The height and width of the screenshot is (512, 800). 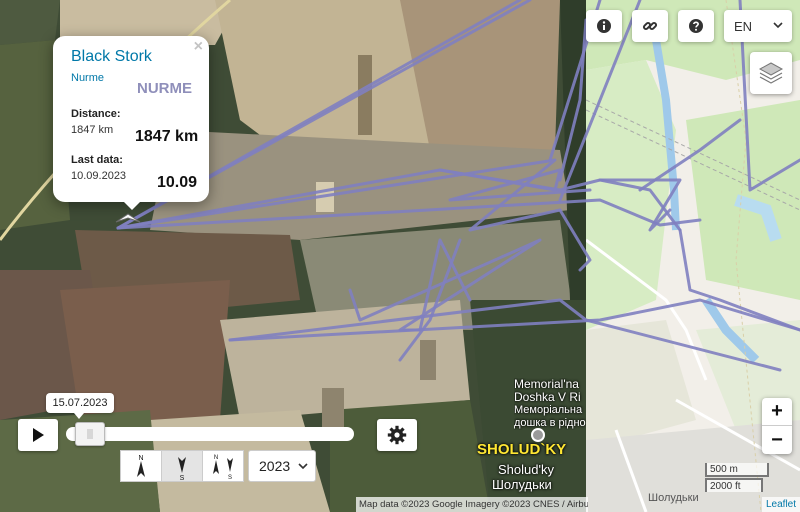 I want to click on gear-icon, so click(x=397, y=435).